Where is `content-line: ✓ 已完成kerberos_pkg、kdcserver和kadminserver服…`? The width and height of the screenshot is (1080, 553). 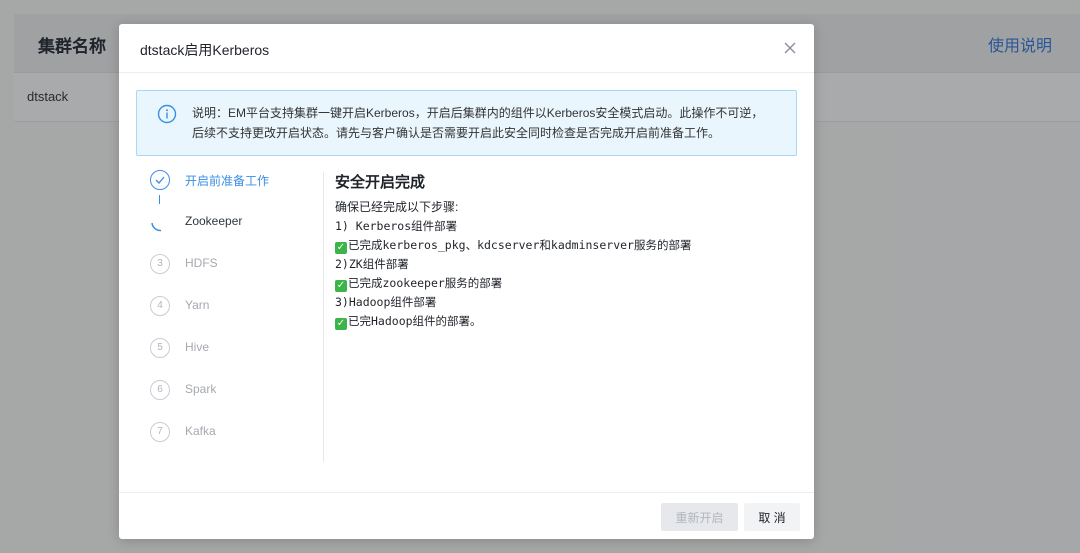 content-line: ✓ 已完成kerberos_pkg、kdcserver和kadminserver服… is located at coordinates (565, 245).